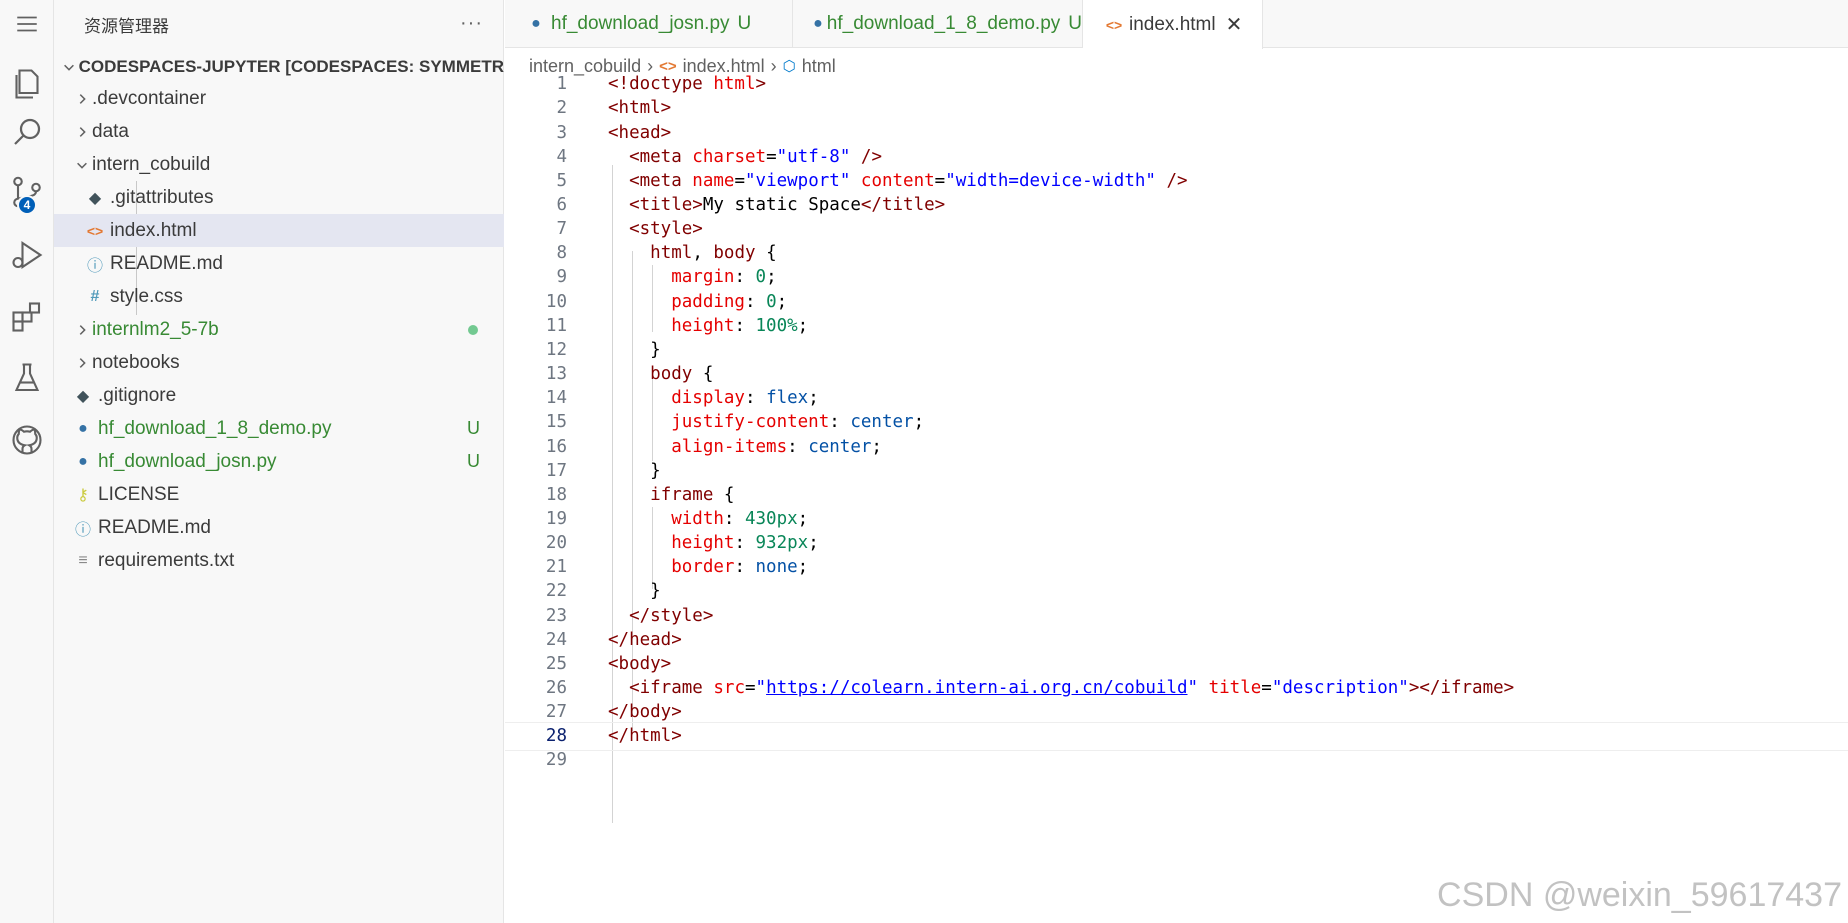 This screenshot has width=1848, height=923. I want to click on code-text: padding: 0;, so click(697, 302).